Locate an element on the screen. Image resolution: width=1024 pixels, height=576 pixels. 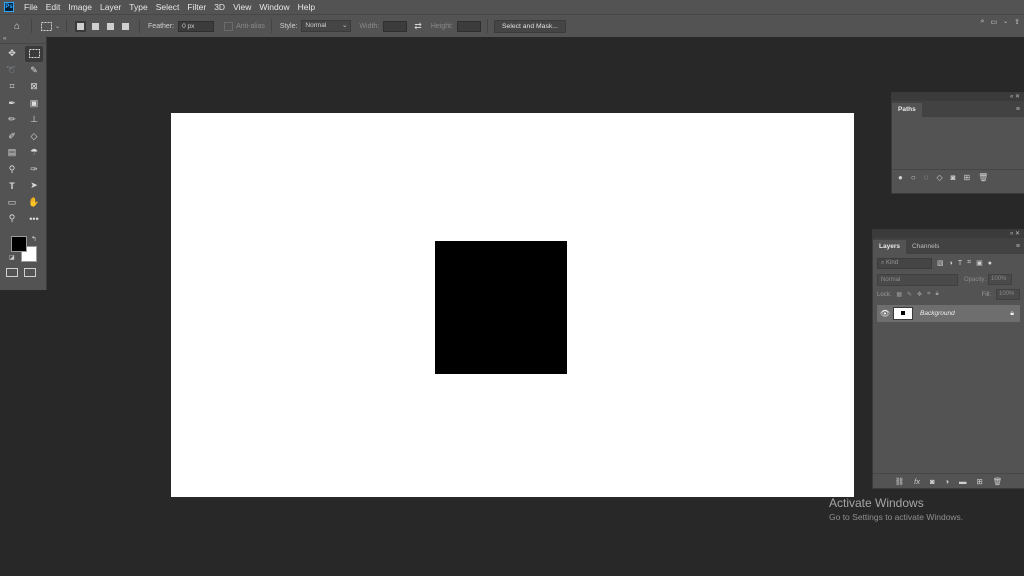
delete-path-icon: 🗑 is located at coordinates (983, 177).